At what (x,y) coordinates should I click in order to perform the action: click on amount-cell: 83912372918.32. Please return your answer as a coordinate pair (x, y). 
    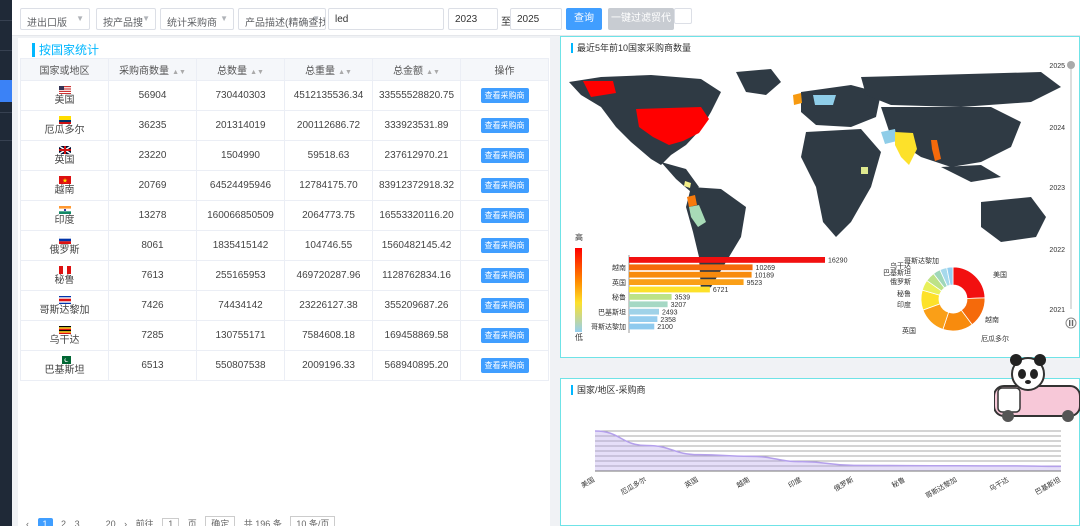
    Looking at the image, I should click on (416, 185).